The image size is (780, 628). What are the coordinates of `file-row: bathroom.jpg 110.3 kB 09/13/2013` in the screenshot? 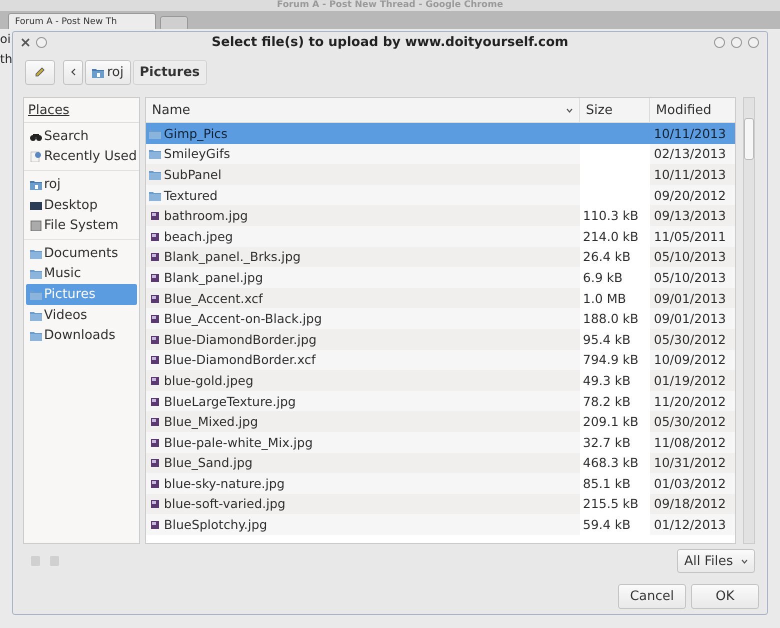 It's located at (441, 215).